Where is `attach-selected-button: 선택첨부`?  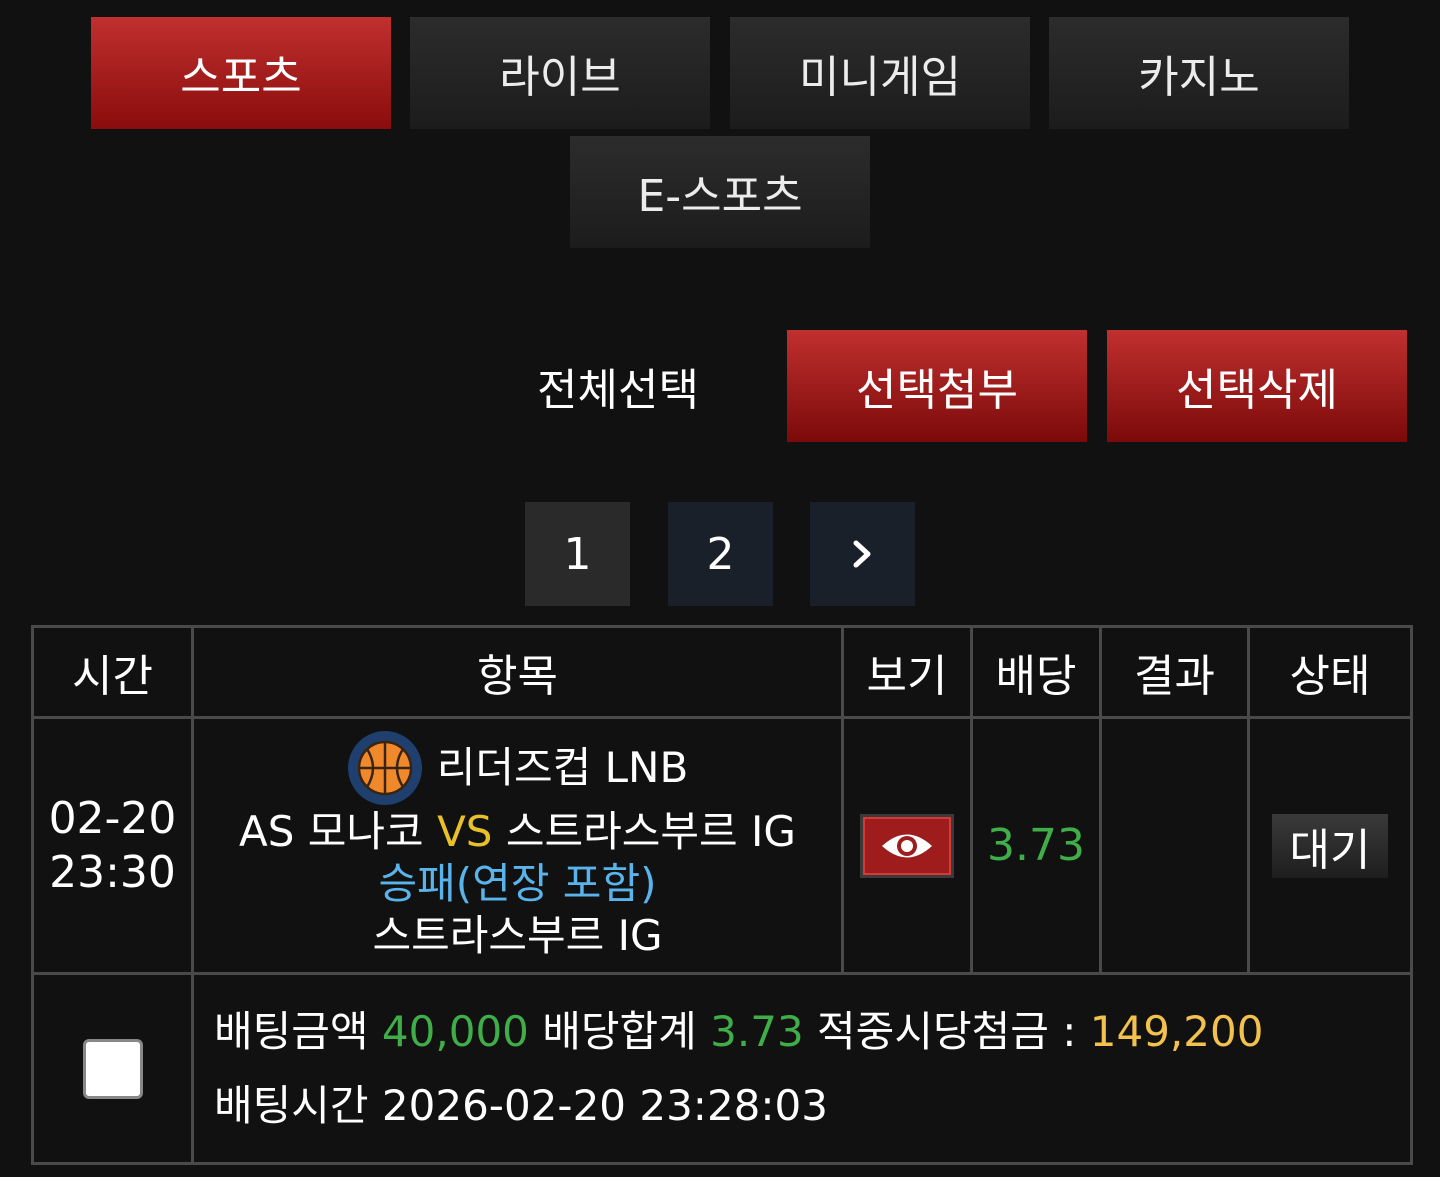
attach-selected-button: 선택첨부 is located at coordinates (937, 386).